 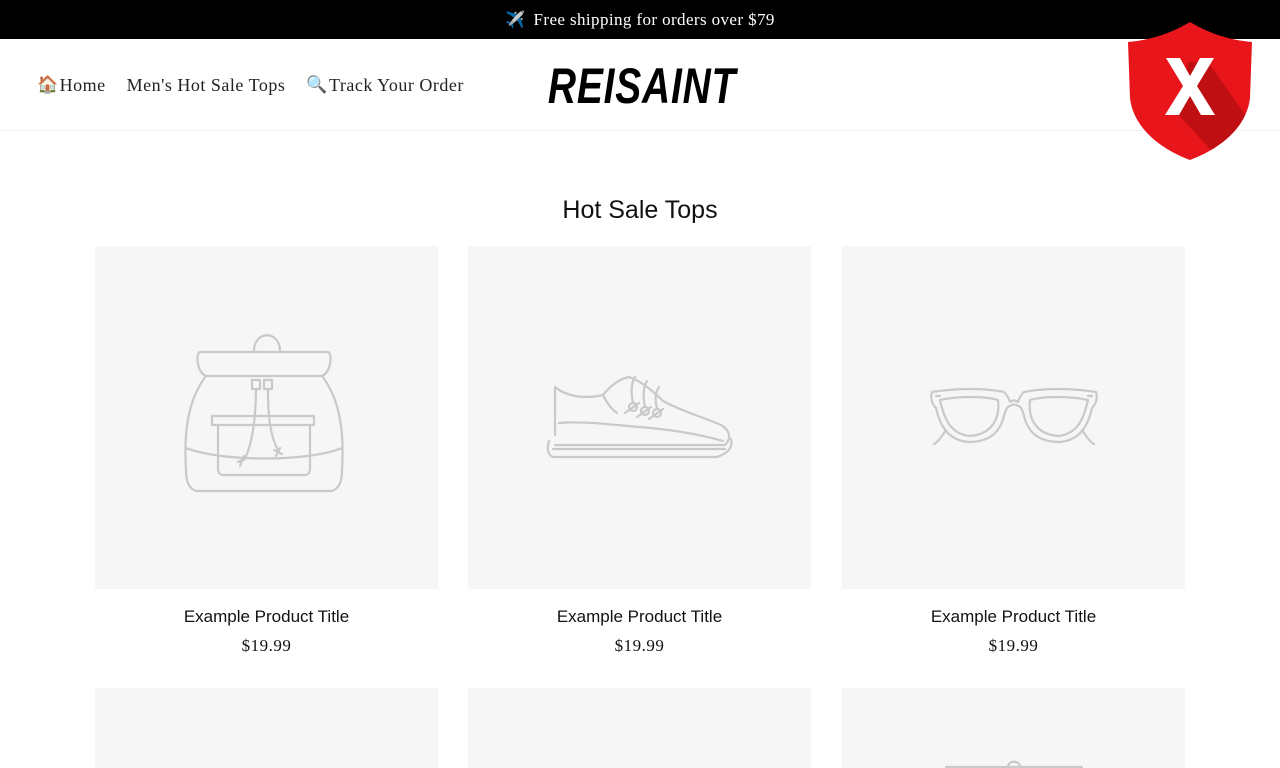 I want to click on nav-link-label: Track Your Order, so click(x=396, y=84).